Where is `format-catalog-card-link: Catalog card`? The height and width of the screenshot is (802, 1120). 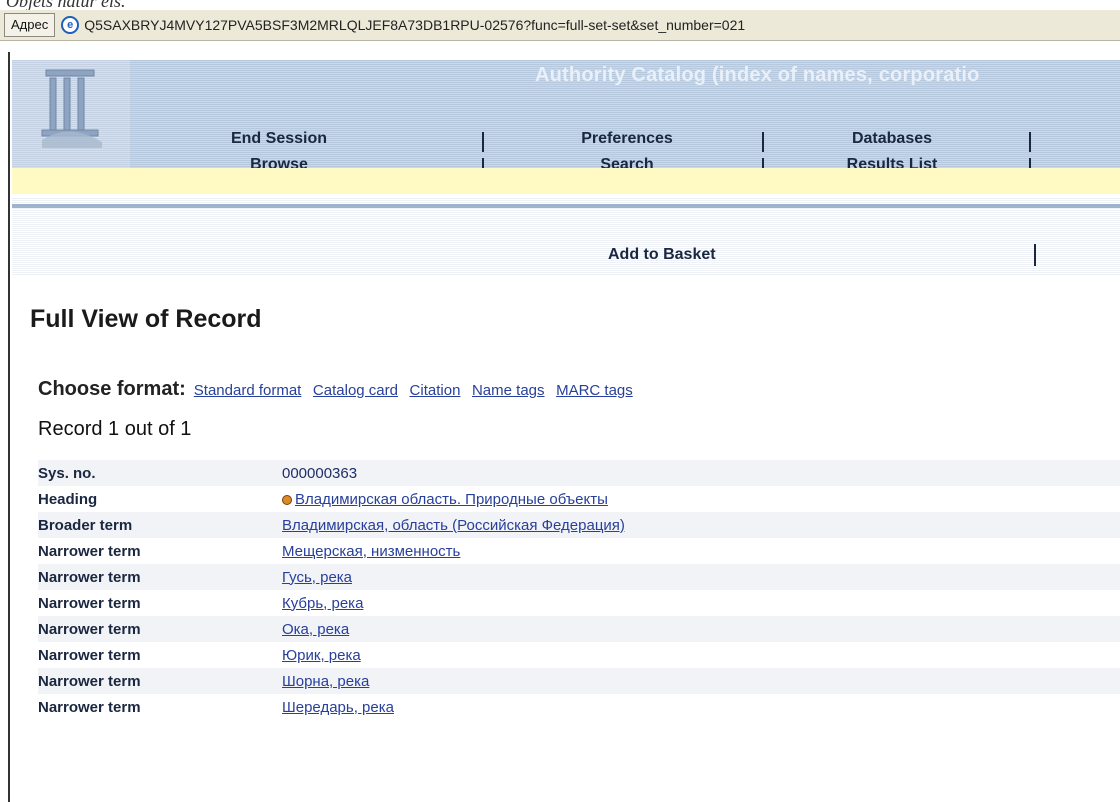 format-catalog-card-link: Catalog card is located at coordinates (355, 390).